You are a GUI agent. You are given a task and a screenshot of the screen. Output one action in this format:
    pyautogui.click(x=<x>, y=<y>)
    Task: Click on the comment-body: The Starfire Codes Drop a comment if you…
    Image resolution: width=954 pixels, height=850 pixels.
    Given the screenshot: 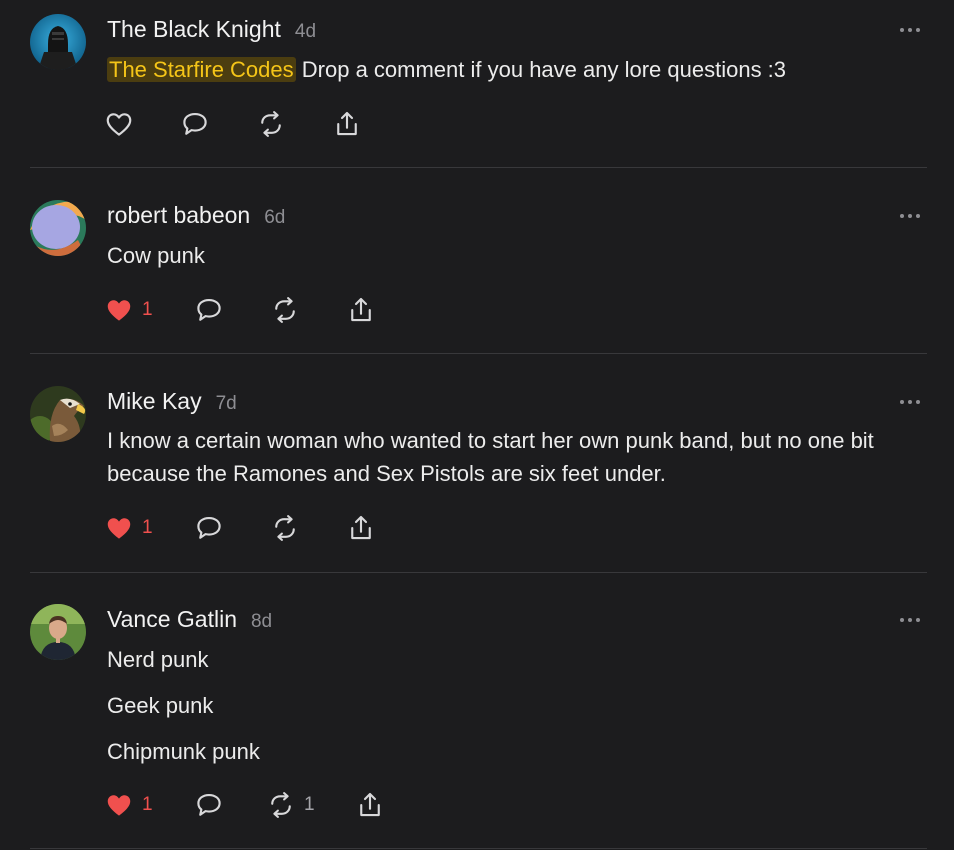 What is the action you would take?
    pyautogui.click(x=507, y=69)
    